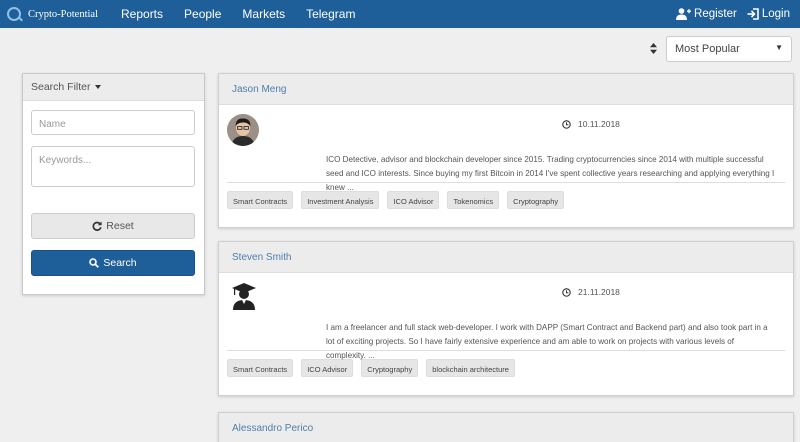  I want to click on refresh-icon, so click(97, 226).